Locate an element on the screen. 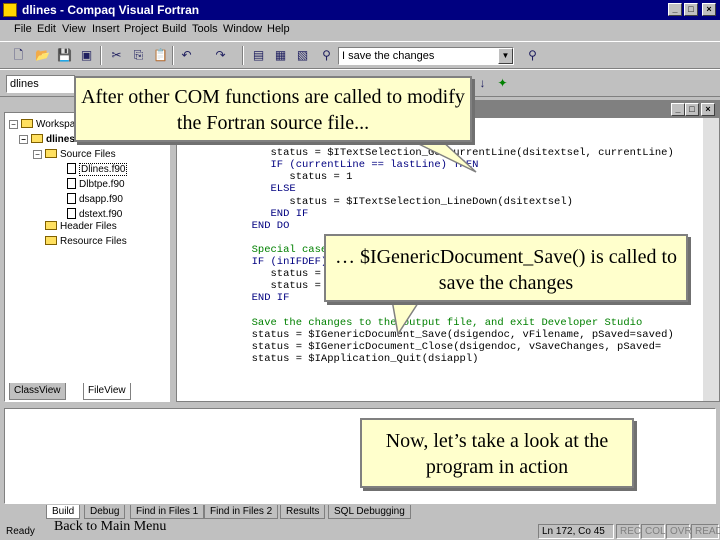 This screenshot has width=720, height=540. callout-pointer-second is located at coordinates (406, 318).